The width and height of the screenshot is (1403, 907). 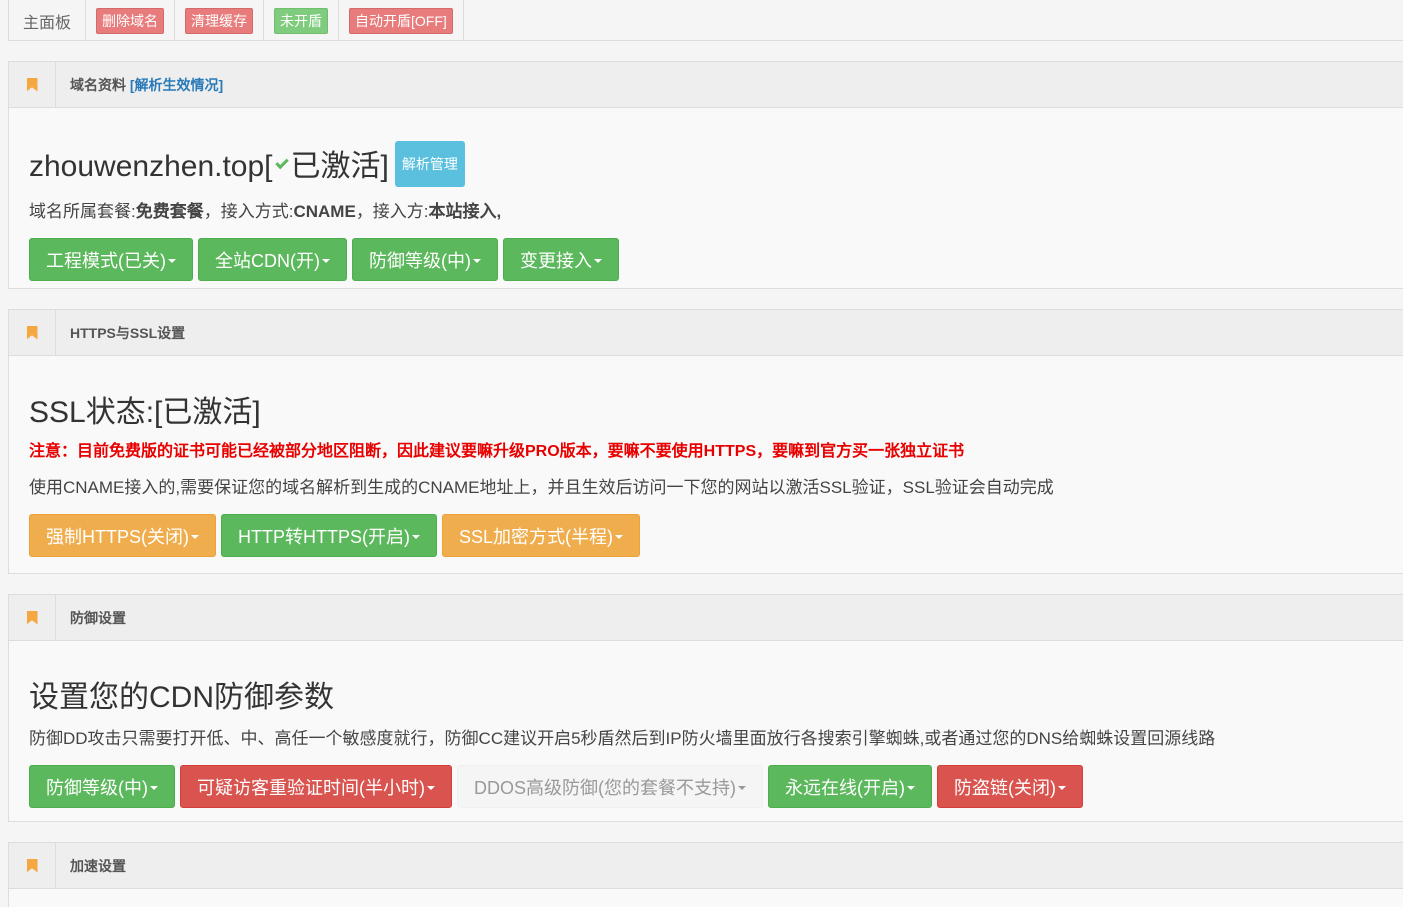 I want to click on domain-desc: 域名所属套餐:免费套餐，接入方式:CNAME，接入方:本站接入,, so click(x=716, y=212).